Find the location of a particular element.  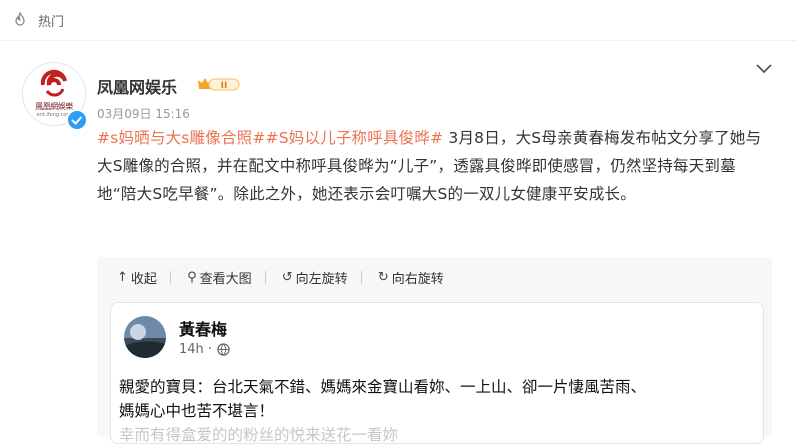

vip-level-text: II is located at coordinates (224, 86).